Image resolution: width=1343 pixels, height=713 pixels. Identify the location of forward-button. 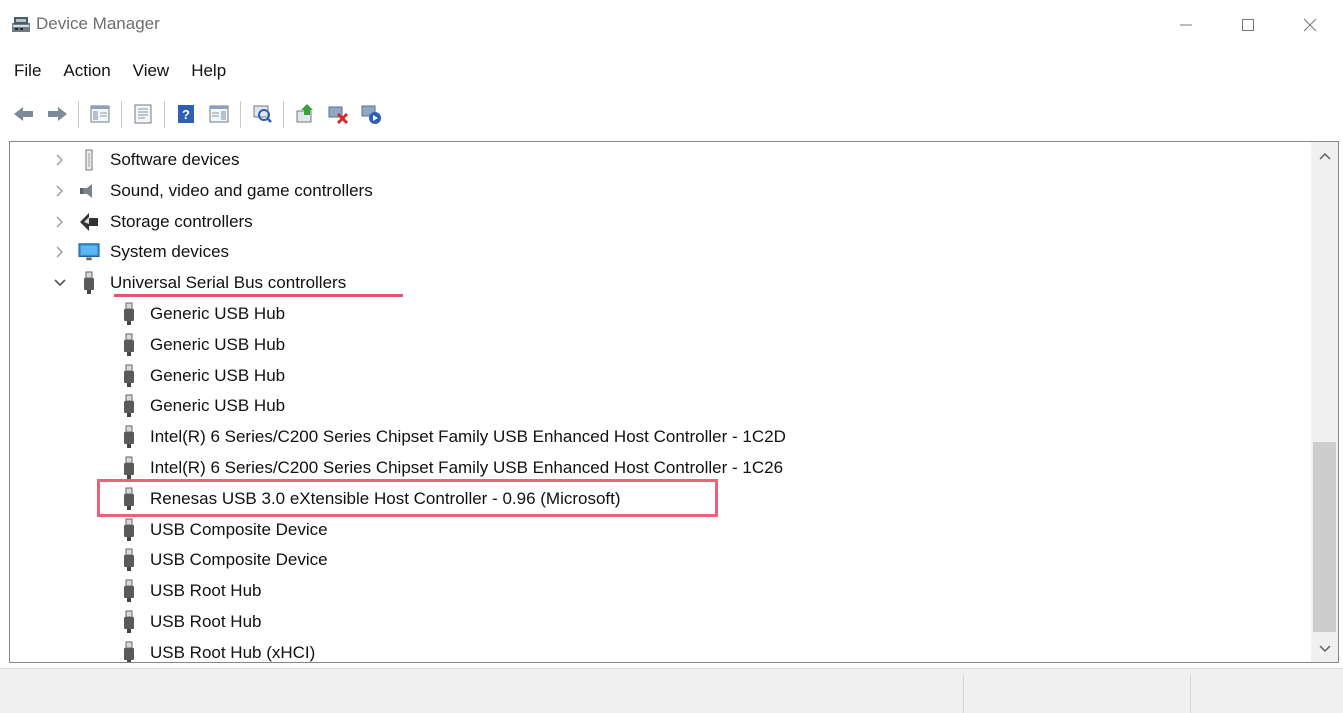
(56, 114).